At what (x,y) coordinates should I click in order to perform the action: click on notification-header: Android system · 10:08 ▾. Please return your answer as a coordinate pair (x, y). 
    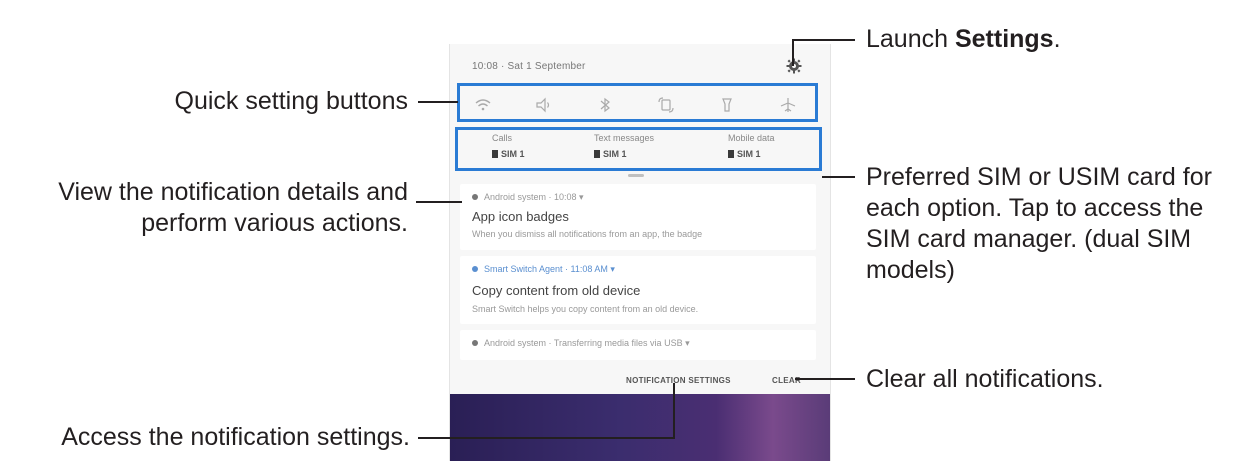
    Looking at the image, I should click on (528, 197).